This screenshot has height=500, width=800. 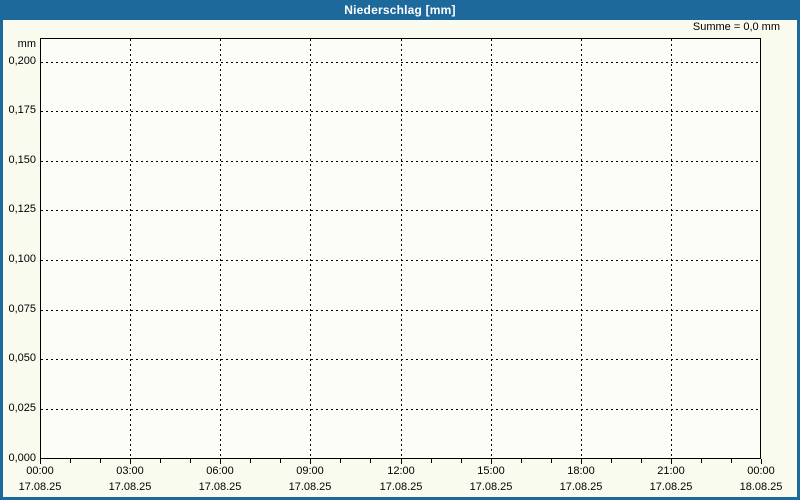 What do you see at coordinates (22, 110) in the screenshot?
I see `y-axis-label: 0,175` at bounding box center [22, 110].